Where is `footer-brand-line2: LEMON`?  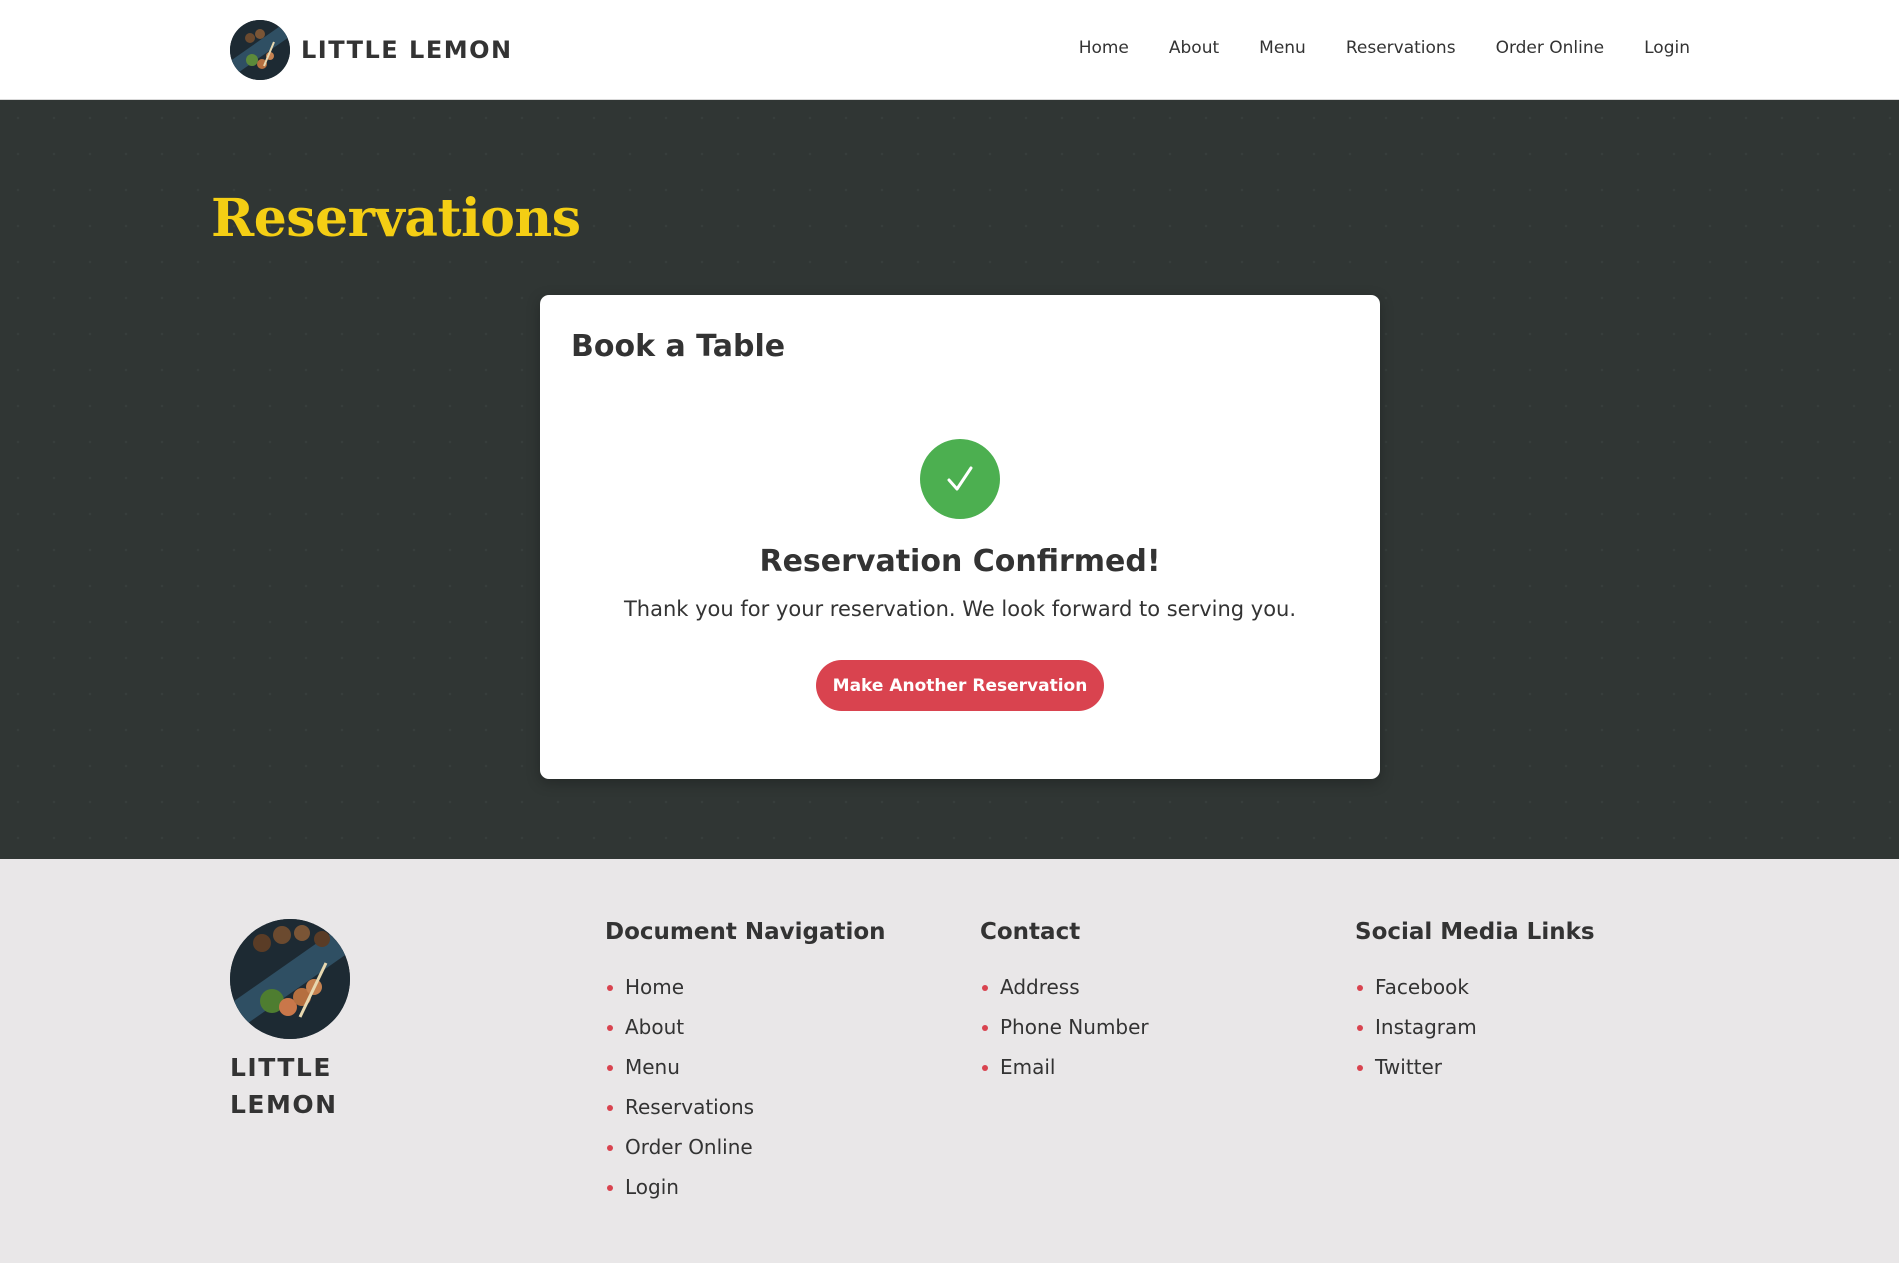 footer-brand-line2: LEMON is located at coordinates (284, 1104).